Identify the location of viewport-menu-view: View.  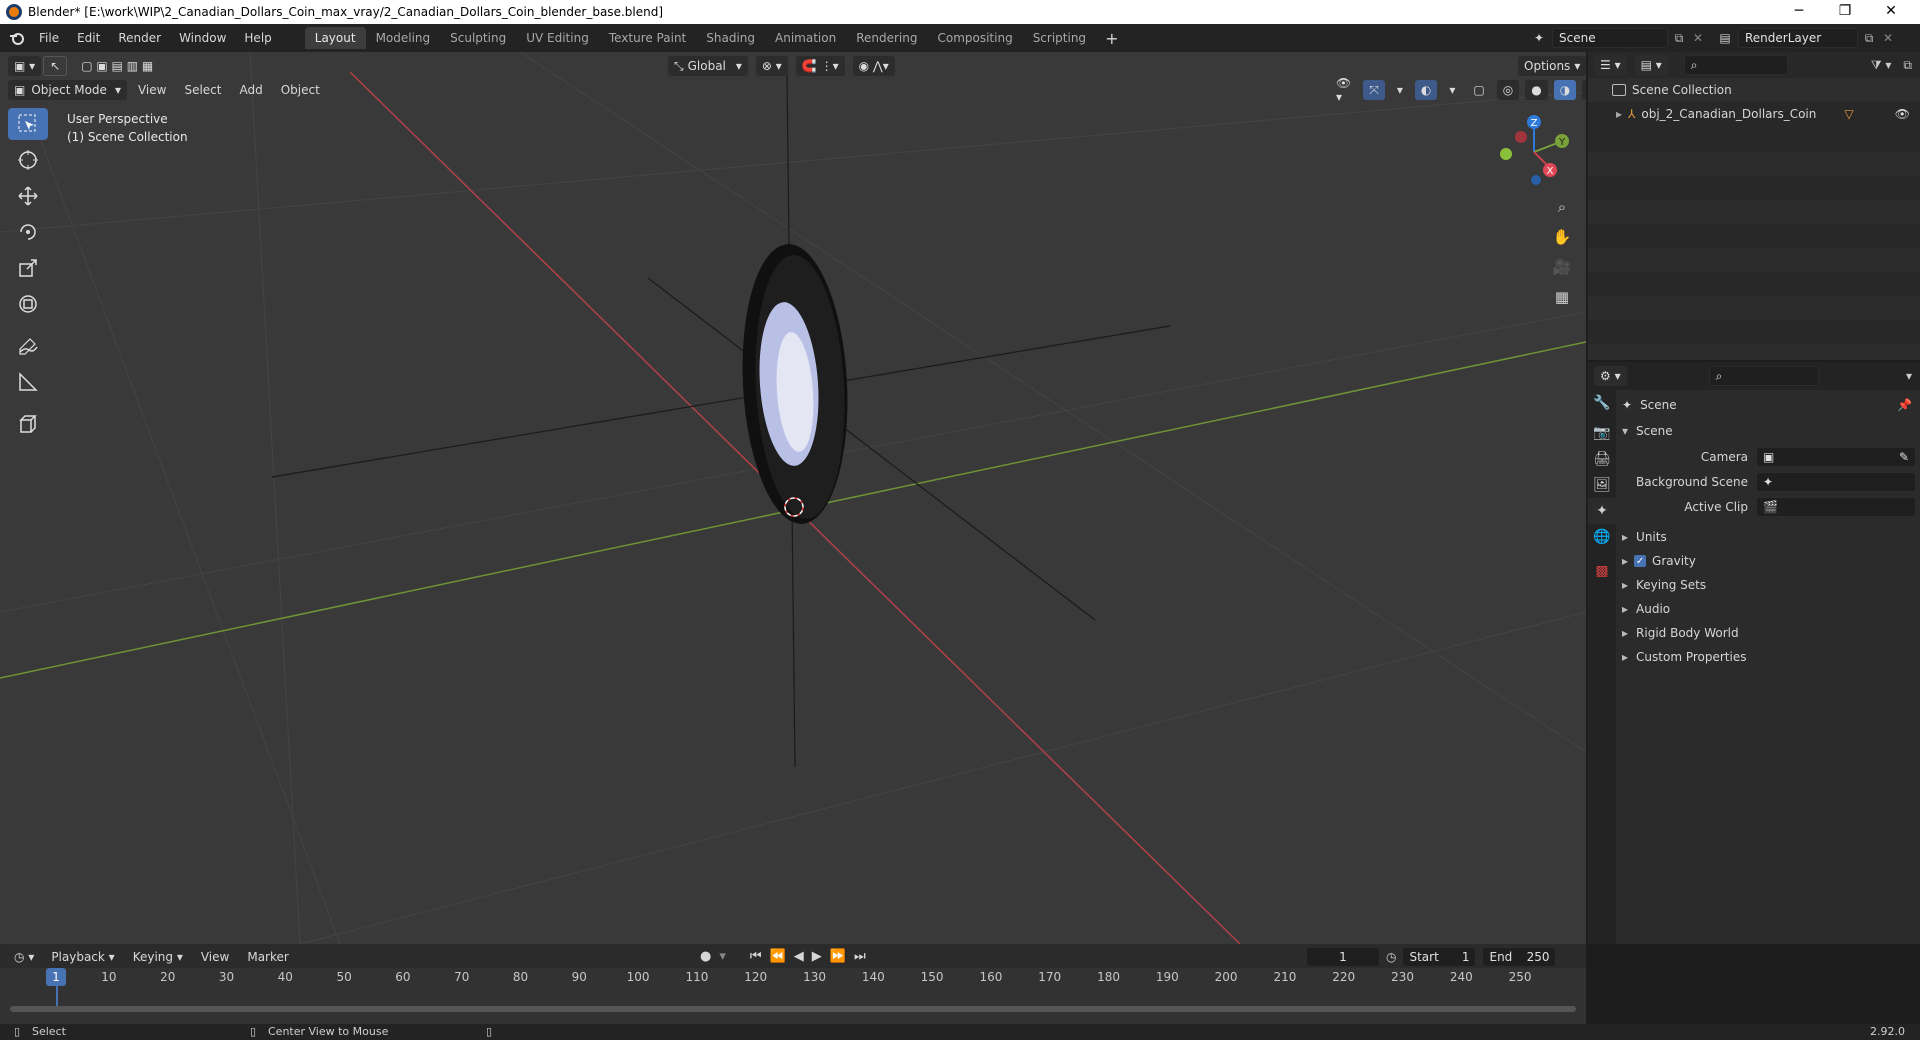
(152, 90).